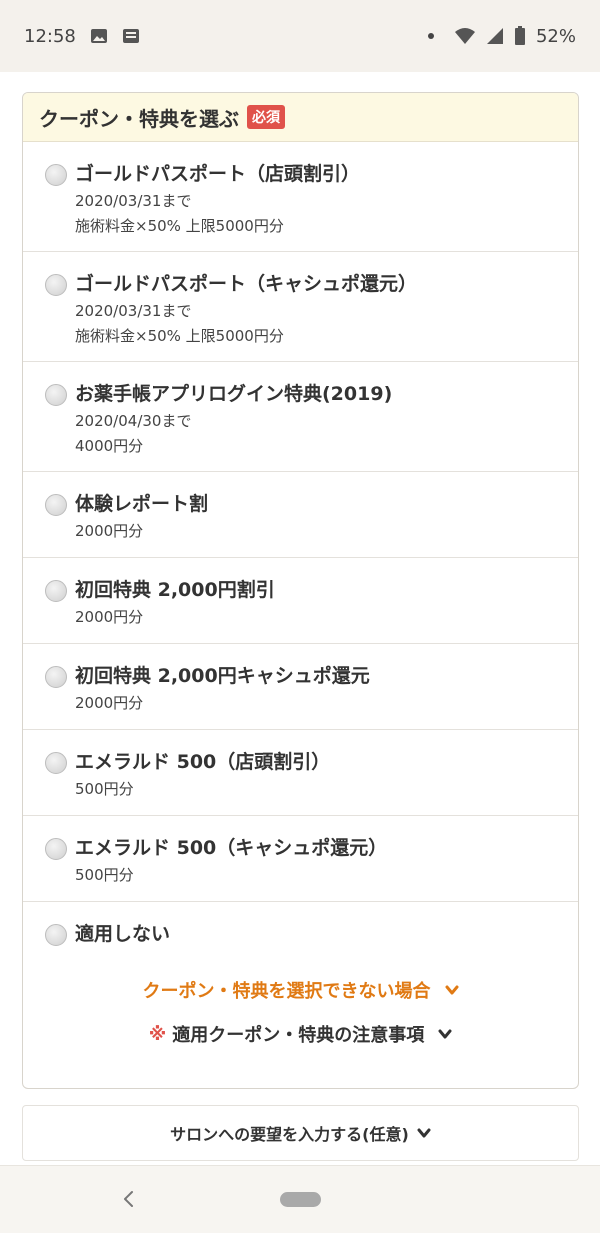 Image resolution: width=600 pixels, height=1233 pixels. What do you see at coordinates (222, 676) in the screenshot?
I see `coupon-option-title: 初回特典 2,000円キャシュポ還元` at bounding box center [222, 676].